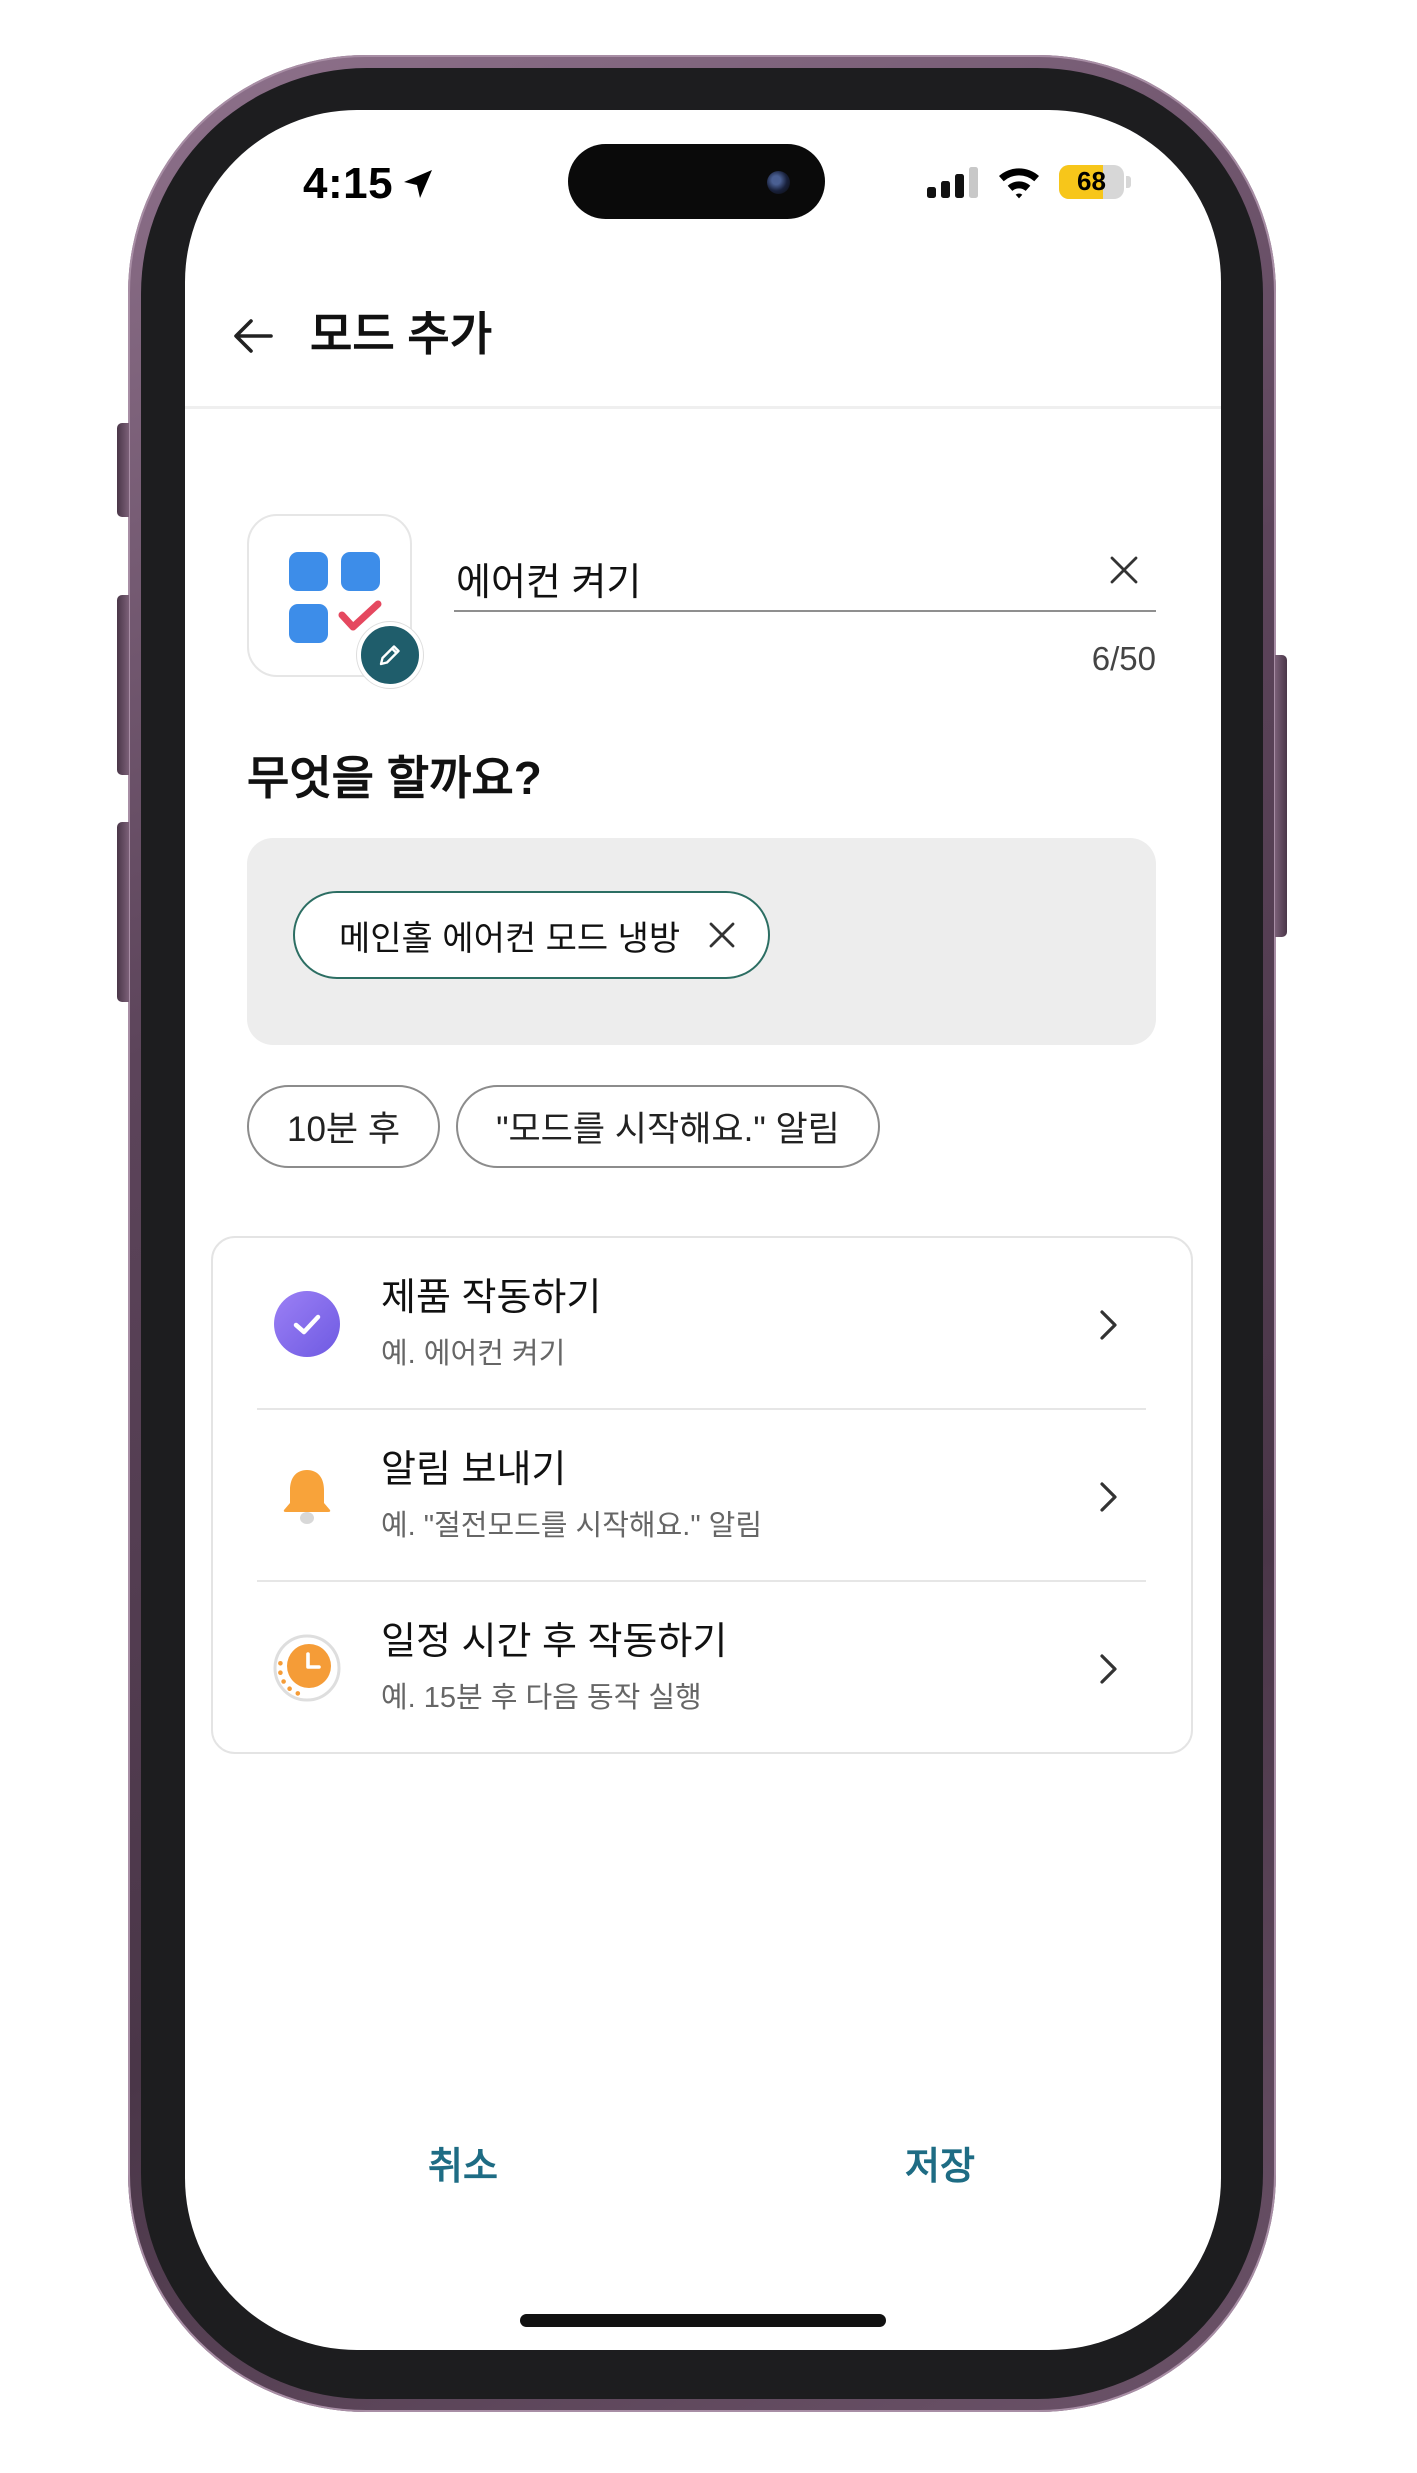 Image resolution: width=1417 pixels, height=2473 pixels. What do you see at coordinates (1123, 658) in the screenshot?
I see `character-counter: 6/50` at bounding box center [1123, 658].